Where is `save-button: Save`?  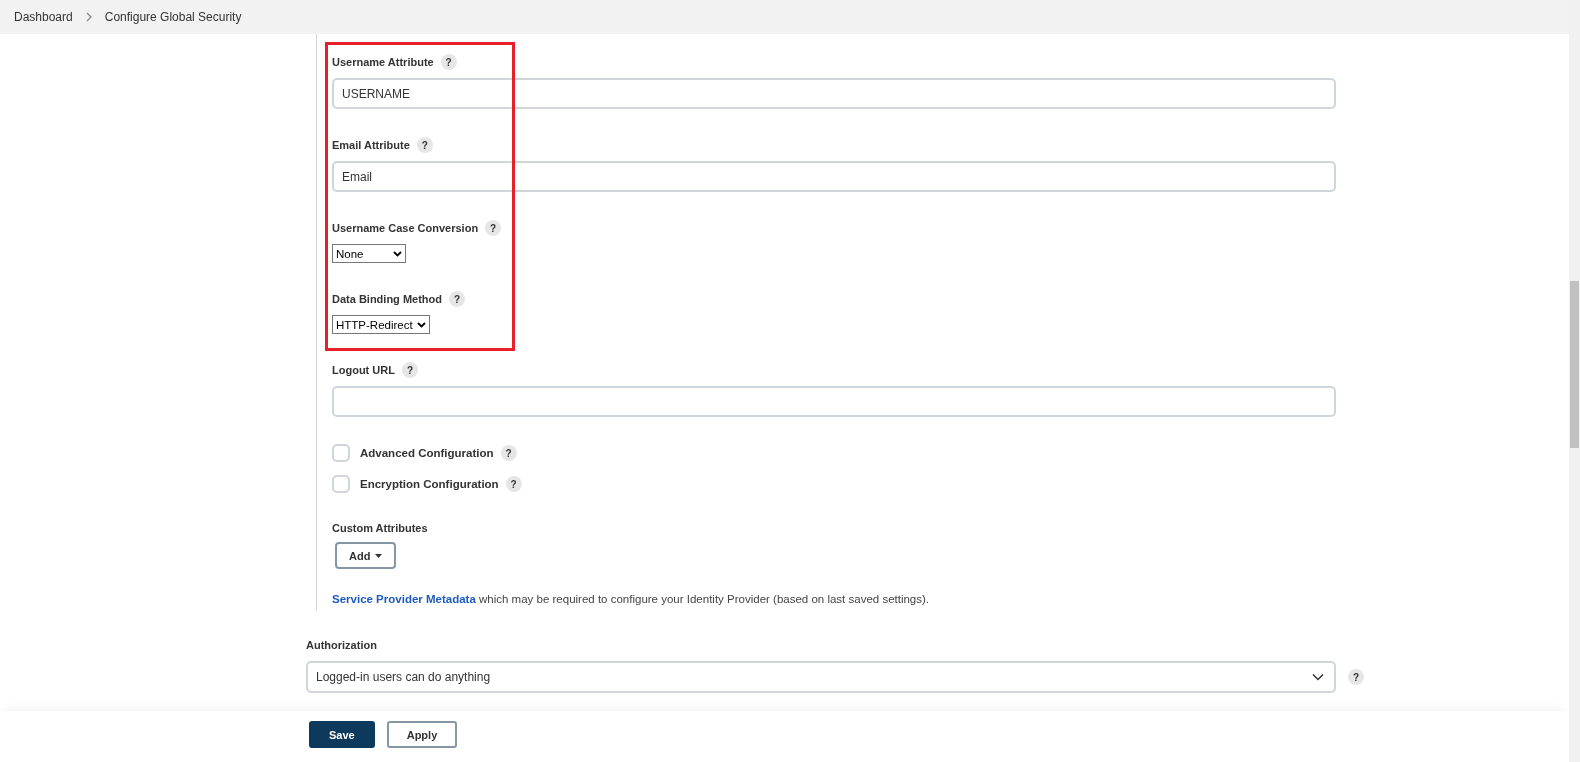 save-button: Save is located at coordinates (342, 734).